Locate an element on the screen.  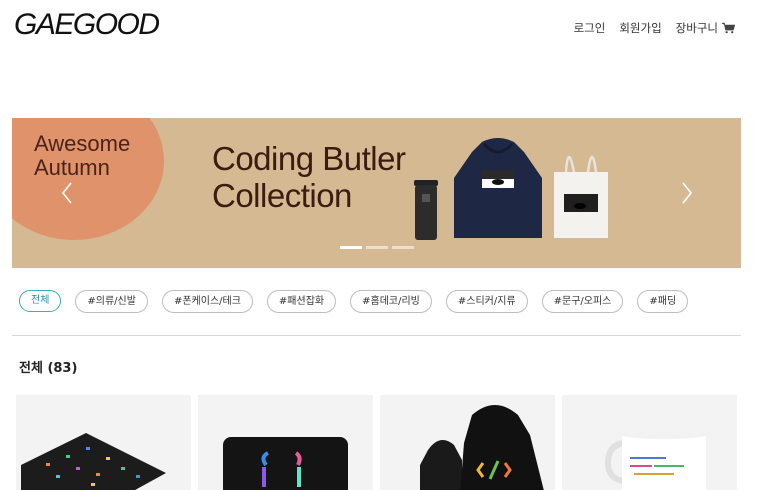
banner-tag-line2: Autumn is located at coordinates (72, 167).